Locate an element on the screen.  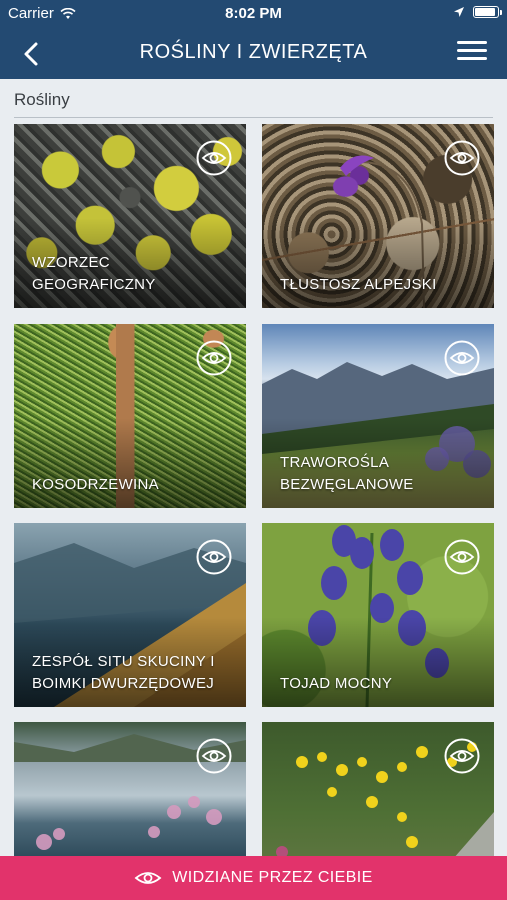
seen-by-you-label: WIDZIANE PRZEZ CIEBIE is located at coordinates (272, 877).